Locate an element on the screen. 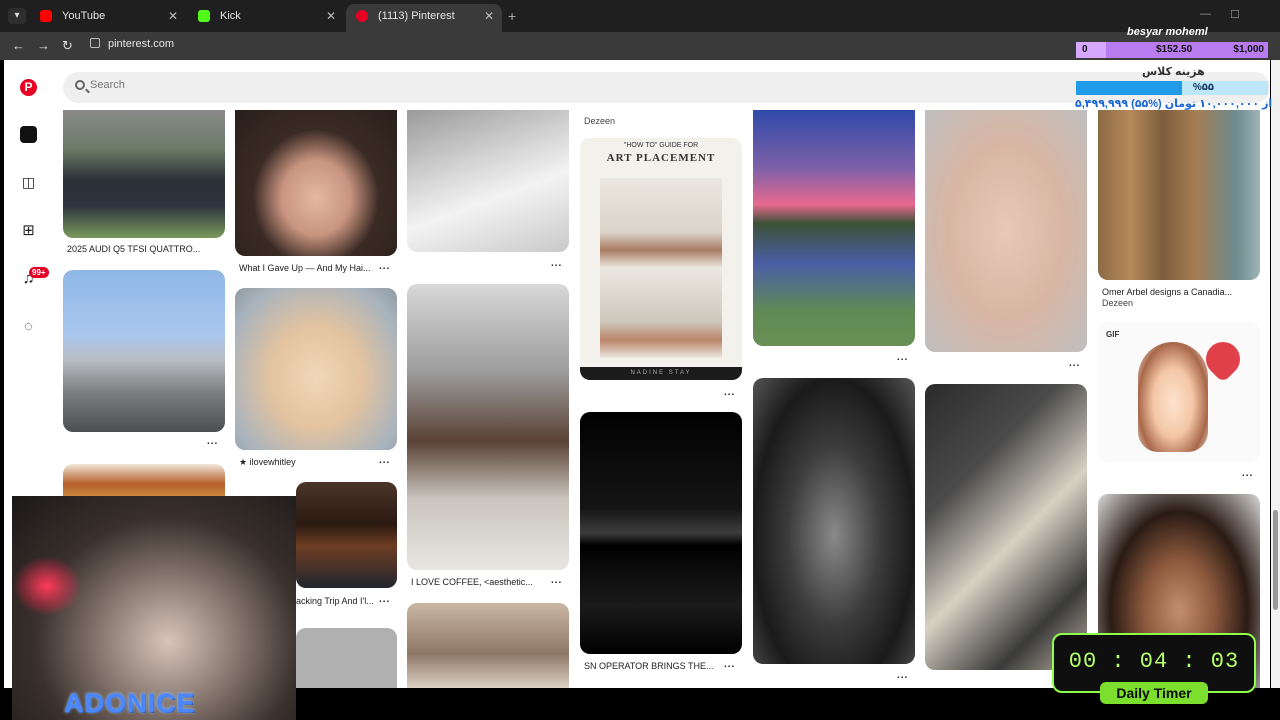  home-icon is located at coordinates (28, 134).